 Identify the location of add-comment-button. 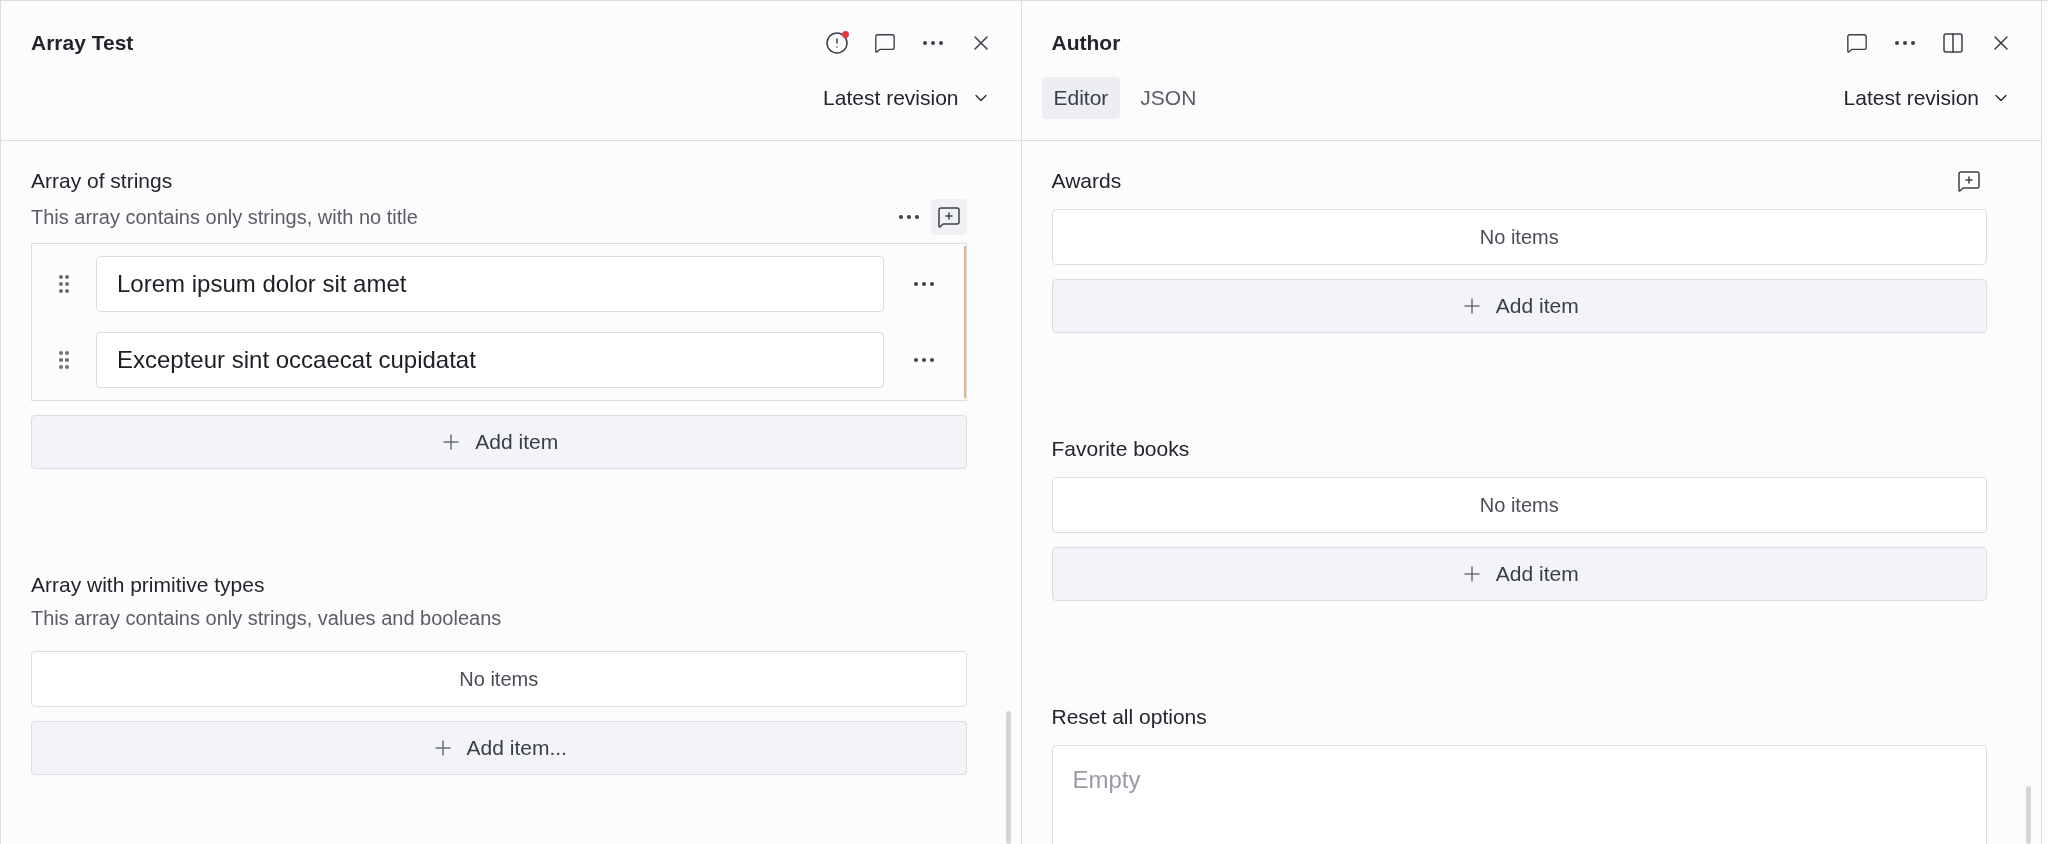
(948, 217).